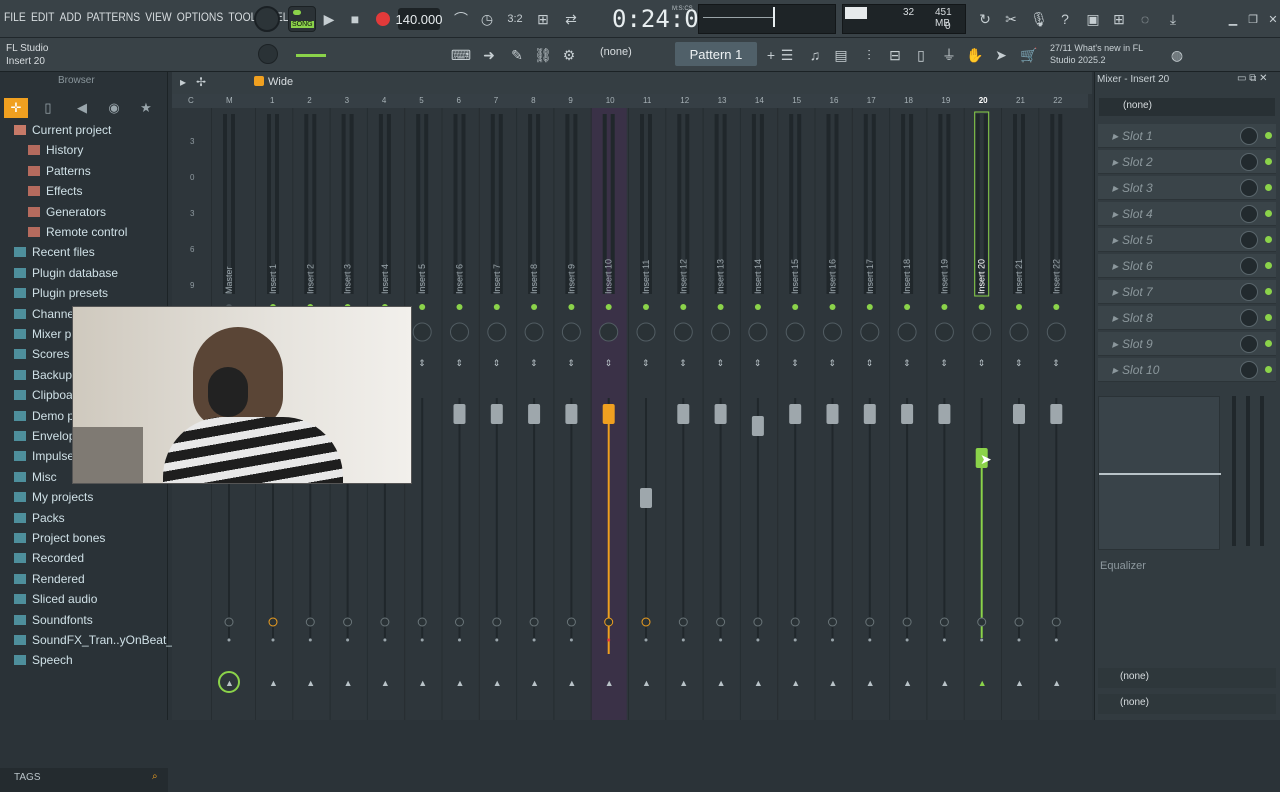 Image resolution: width=1280 pixels, height=792 pixels. What do you see at coordinates (1187, 678) in the screenshot?
I see `output-selector-1: (none)` at bounding box center [1187, 678].